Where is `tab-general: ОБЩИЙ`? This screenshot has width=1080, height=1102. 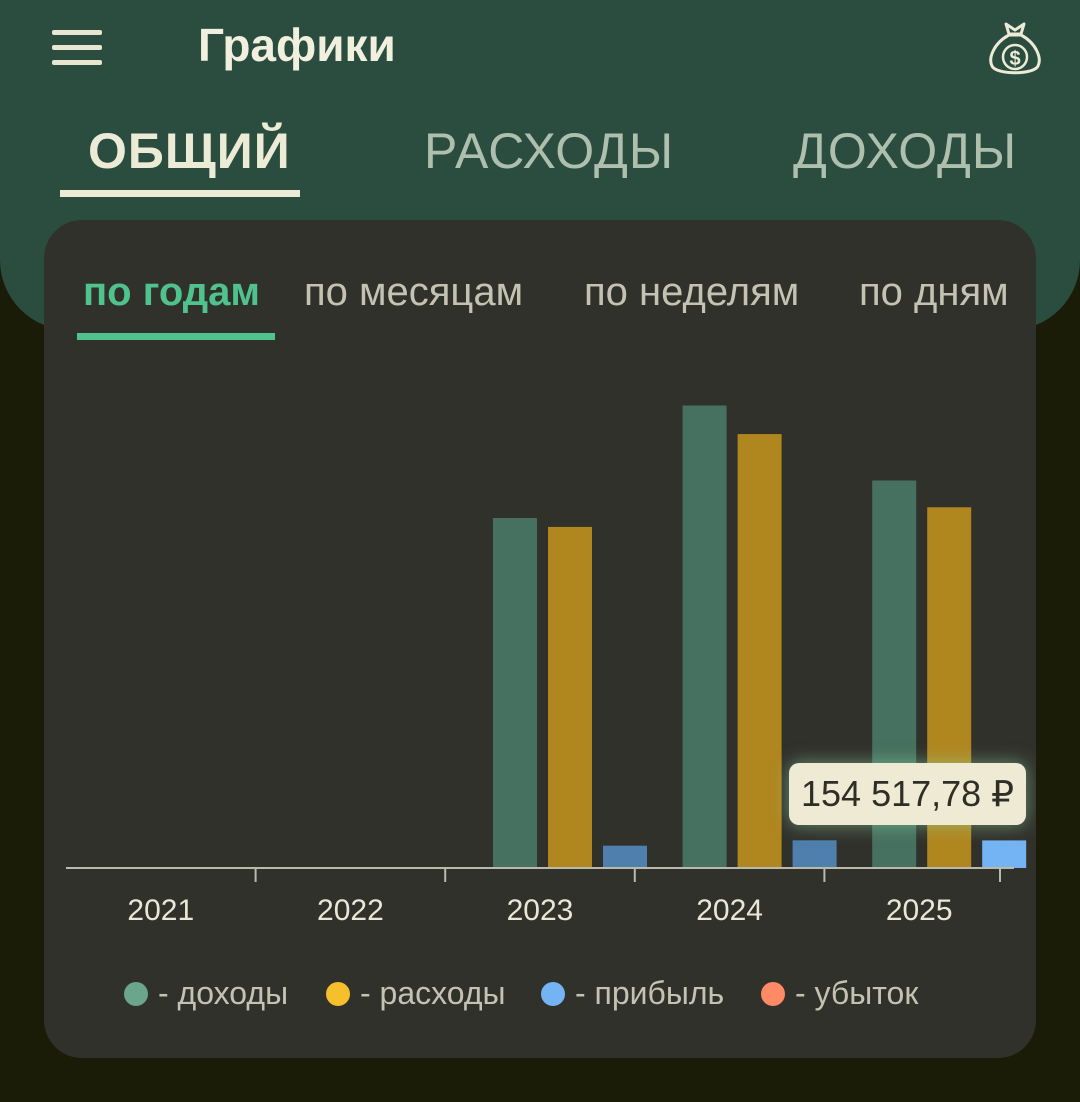 tab-general: ОБЩИЙ is located at coordinates (189, 151).